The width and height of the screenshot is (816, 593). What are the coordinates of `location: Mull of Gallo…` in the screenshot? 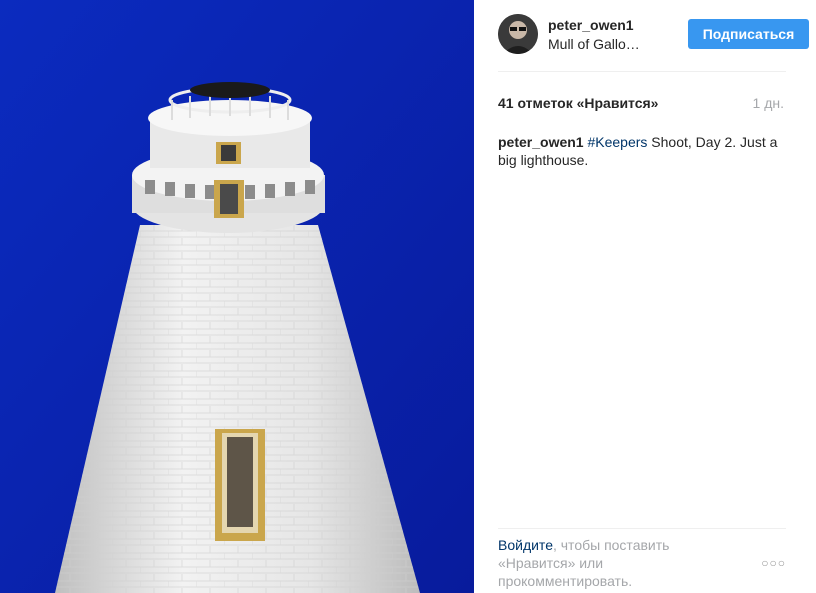 It's located at (594, 44).